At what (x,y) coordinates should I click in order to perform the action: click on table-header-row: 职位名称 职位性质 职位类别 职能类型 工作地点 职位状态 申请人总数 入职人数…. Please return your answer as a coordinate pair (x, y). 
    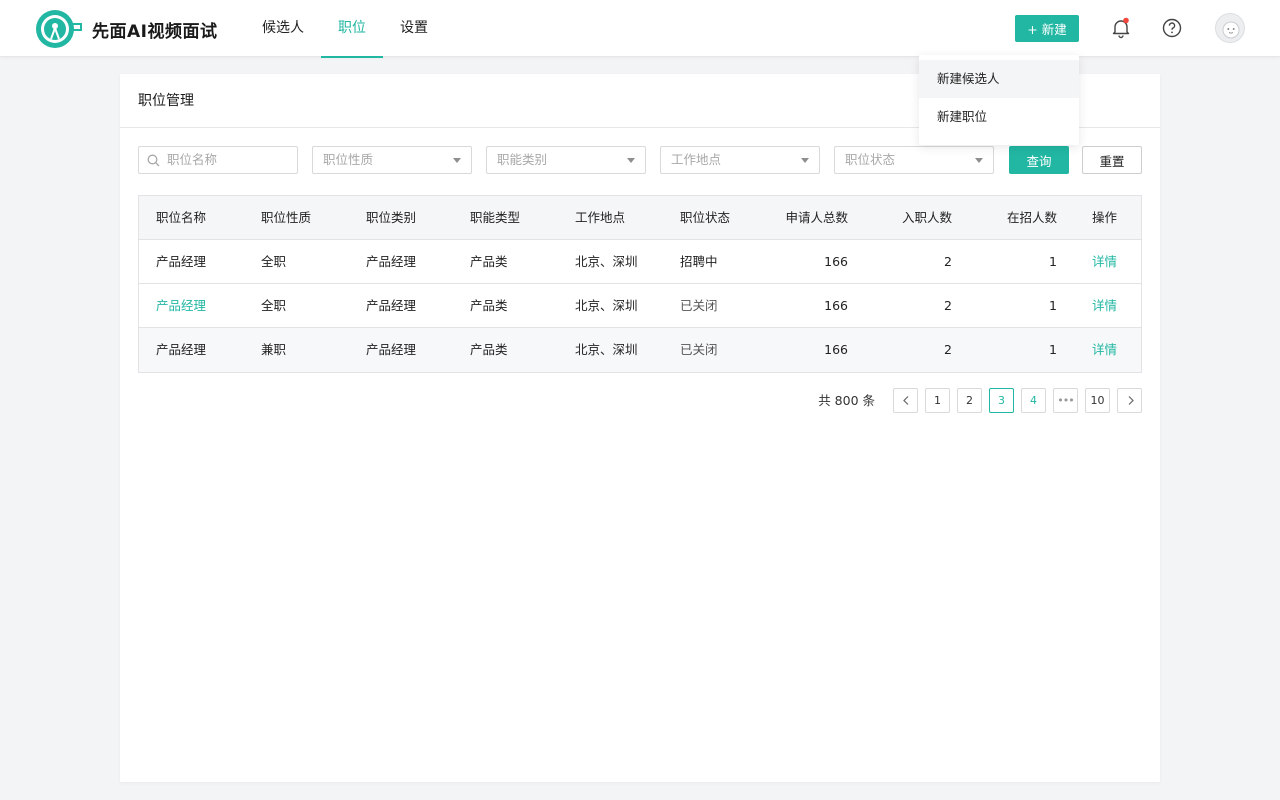
    Looking at the image, I should click on (640, 218).